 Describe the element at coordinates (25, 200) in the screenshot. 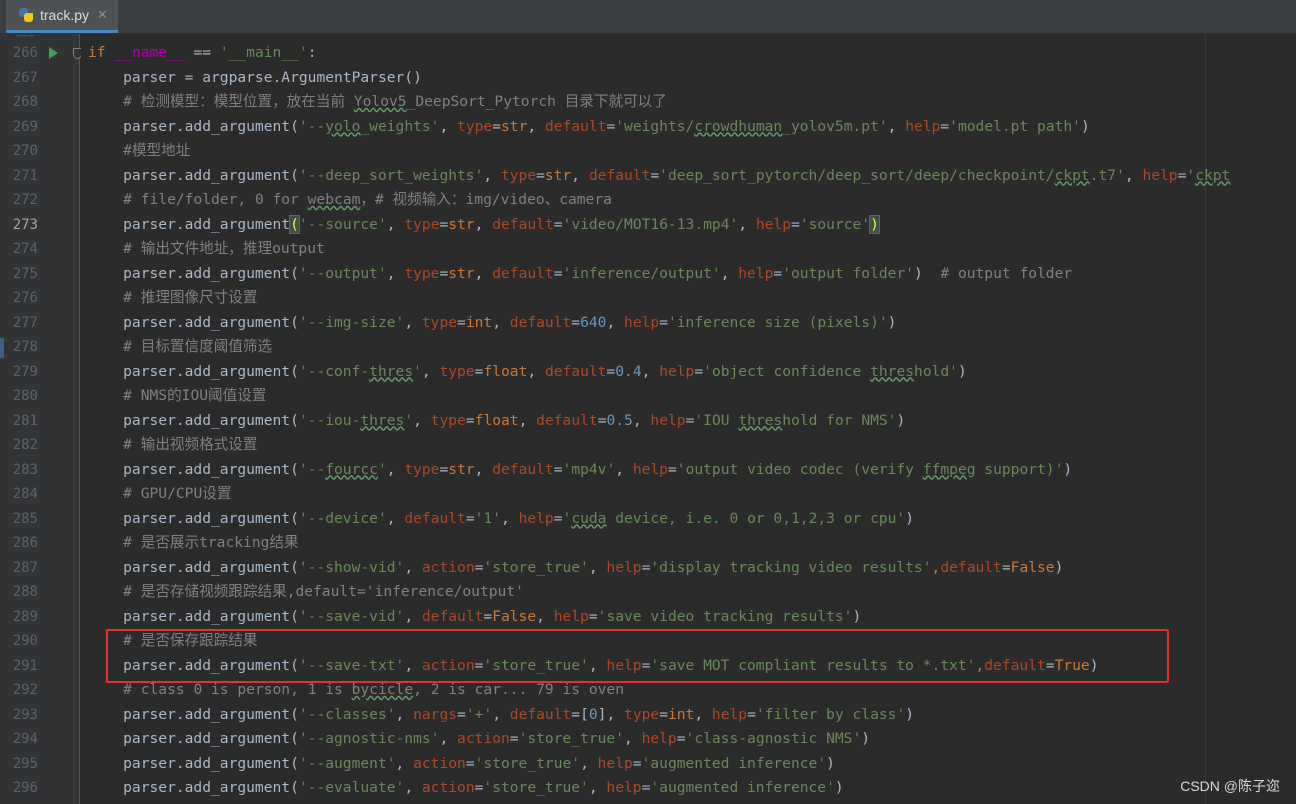

I see `line-number: 272` at that location.